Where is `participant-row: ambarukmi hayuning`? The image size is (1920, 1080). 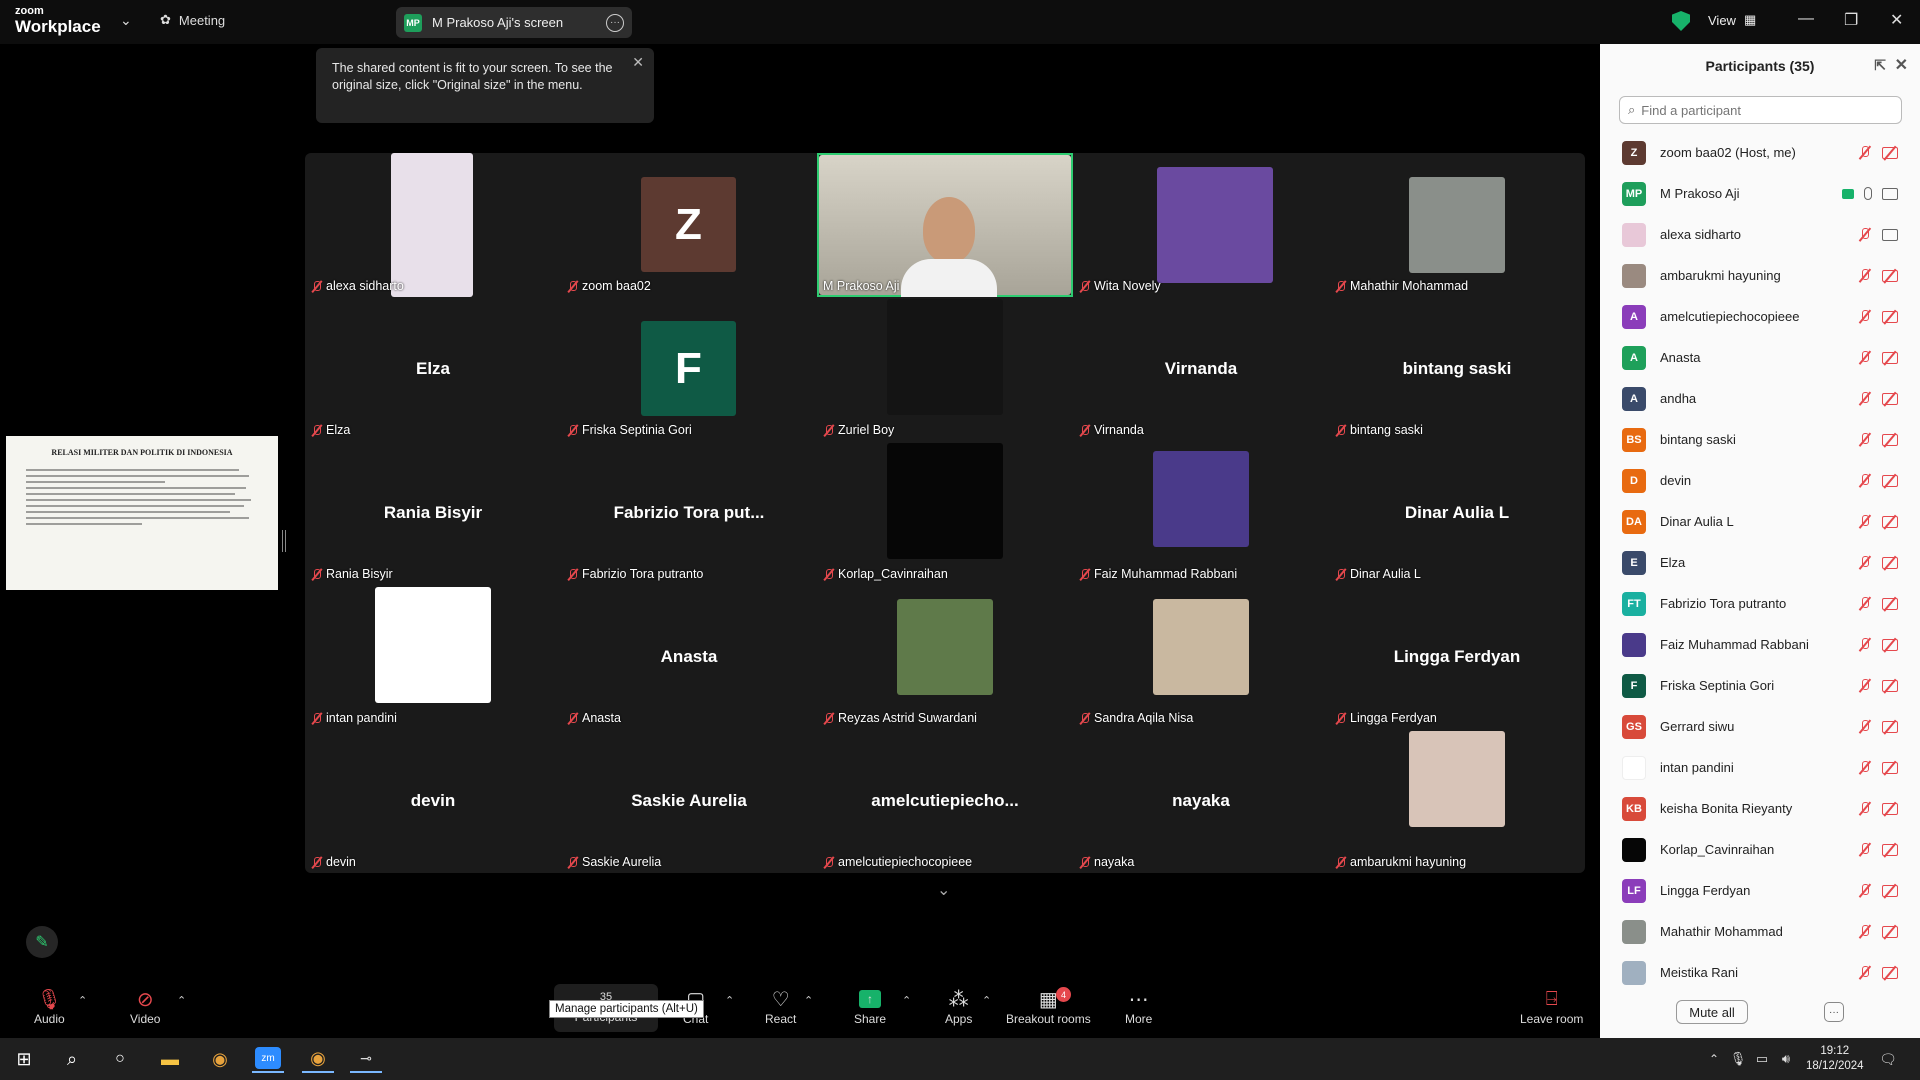 participant-row: ambarukmi hayuning is located at coordinates (1760, 275).